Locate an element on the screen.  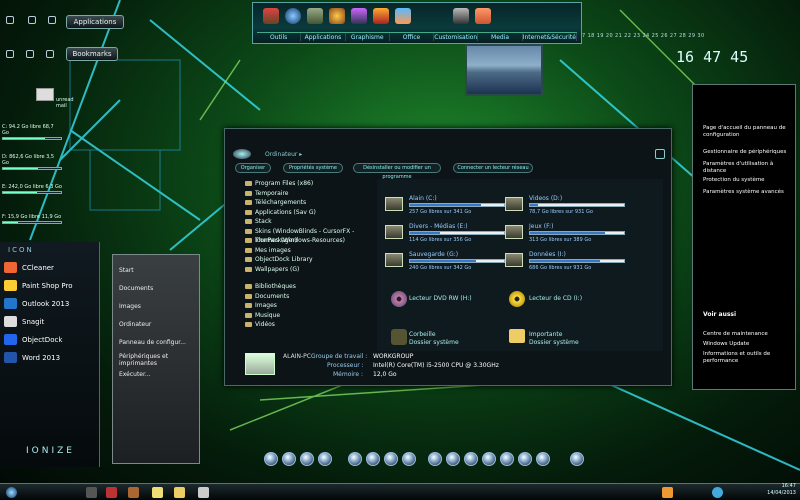
mail-icon is located at coordinates (32, 20).